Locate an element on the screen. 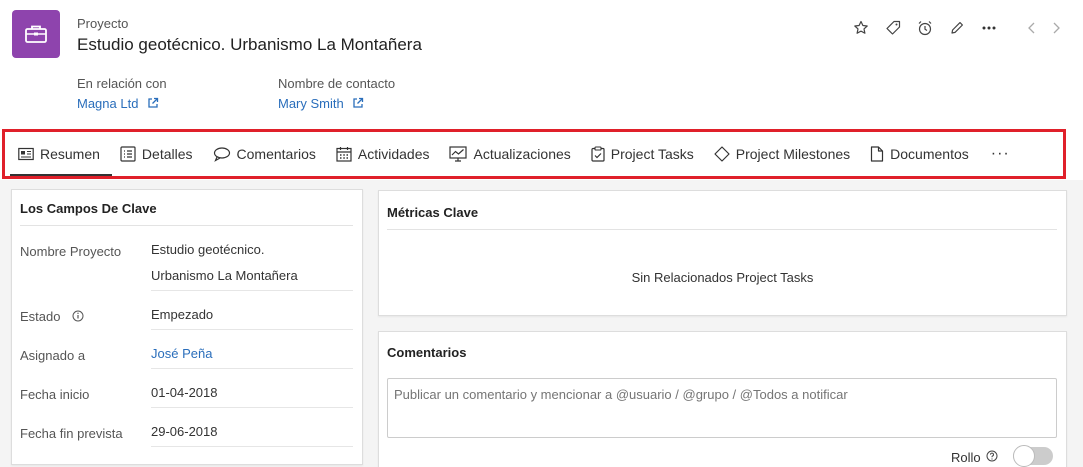  calendar-icon is located at coordinates (344, 154).